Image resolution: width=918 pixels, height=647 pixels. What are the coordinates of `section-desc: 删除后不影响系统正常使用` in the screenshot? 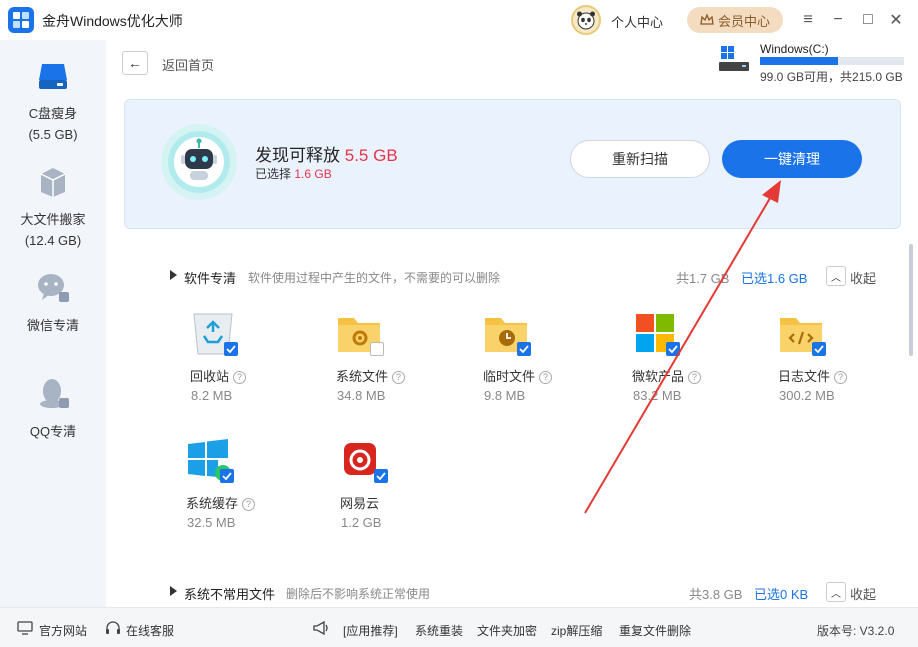 It's located at (358, 594).